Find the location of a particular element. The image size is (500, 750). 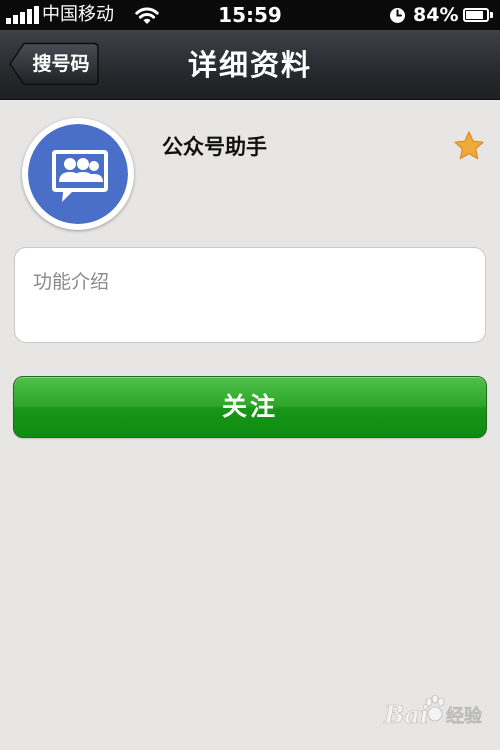

account-name: 公众号助手 is located at coordinates (214, 147).